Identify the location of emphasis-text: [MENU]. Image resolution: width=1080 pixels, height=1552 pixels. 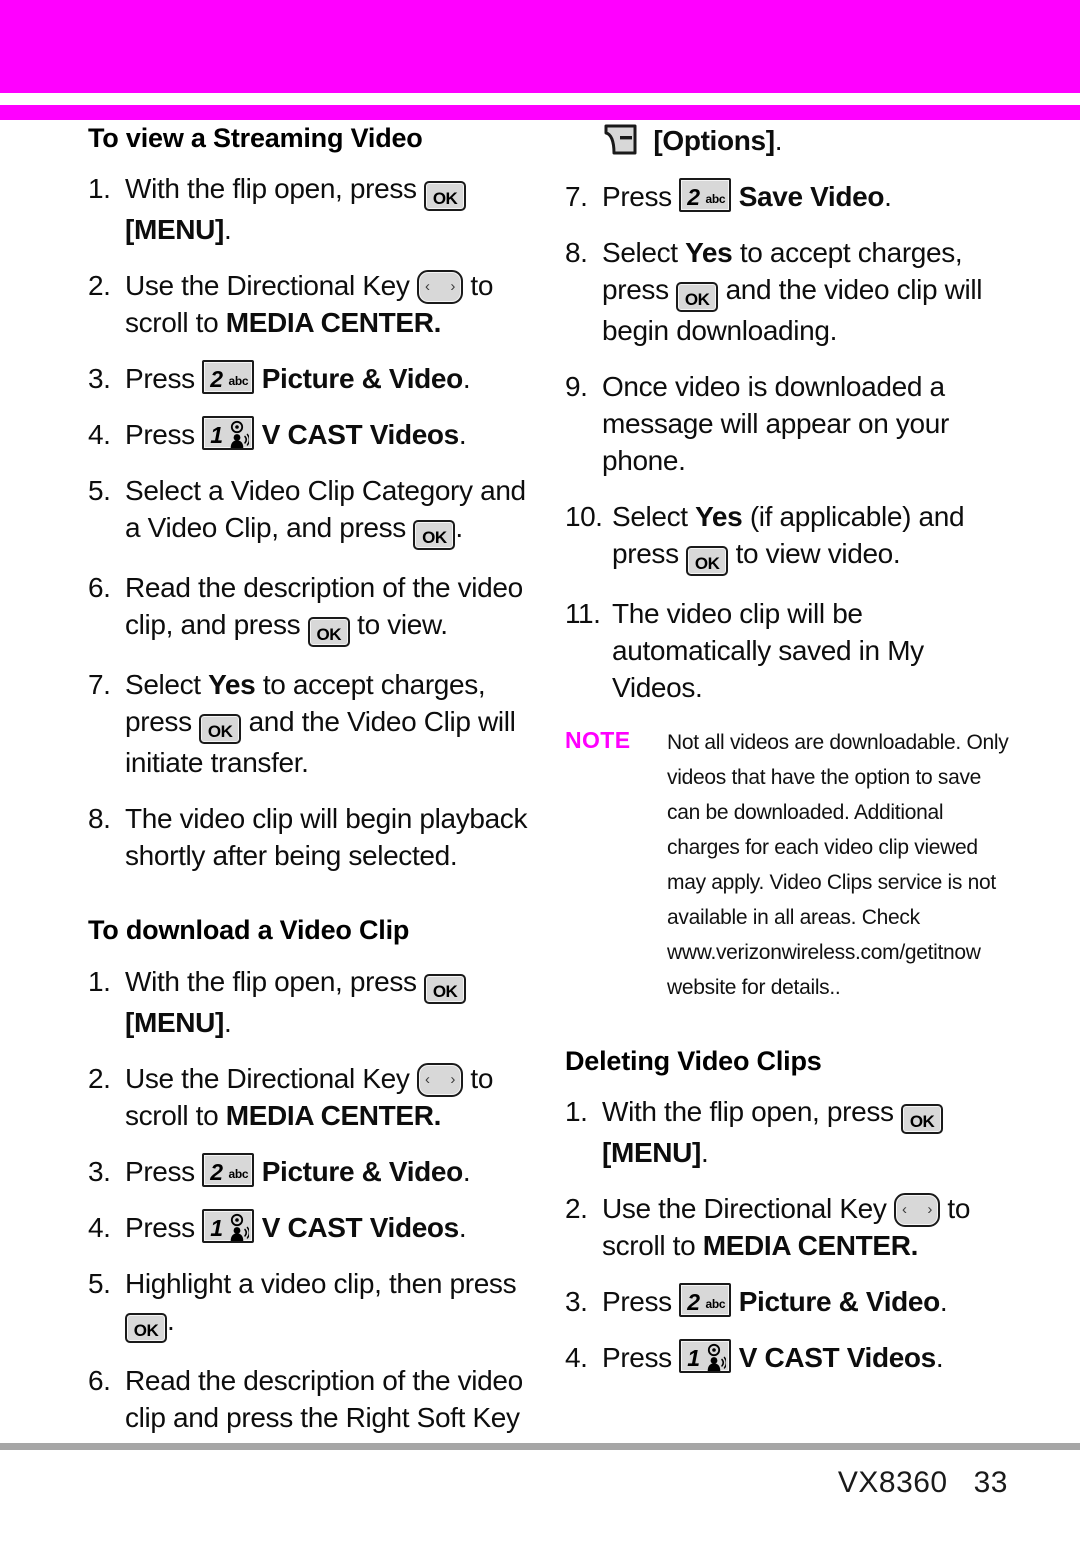
(174, 230).